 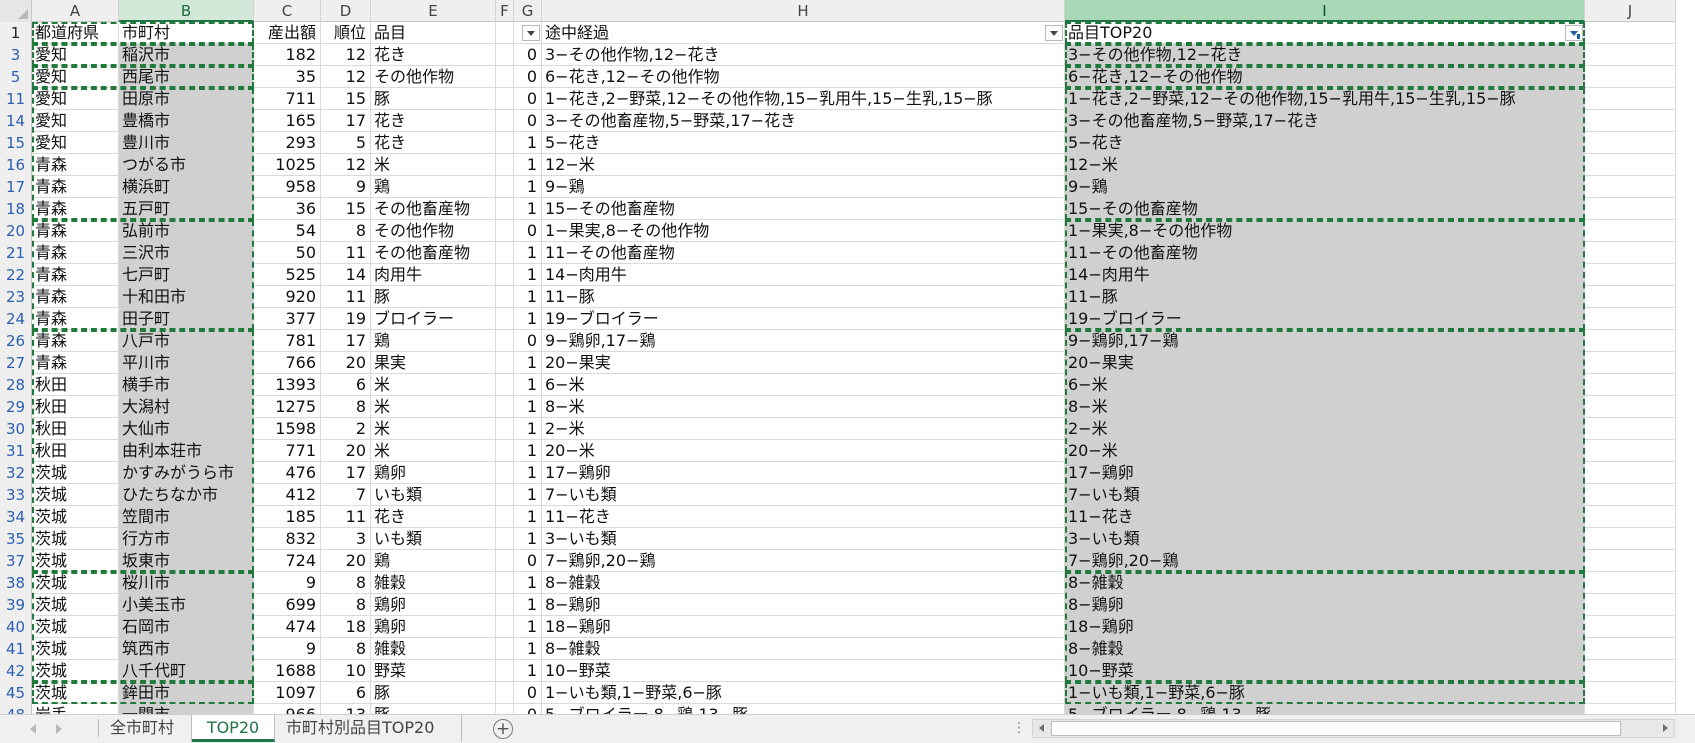 What do you see at coordinates (803, 165) in the screenshot?
I see `cell: 12−米` at bounding box center [803, 165].